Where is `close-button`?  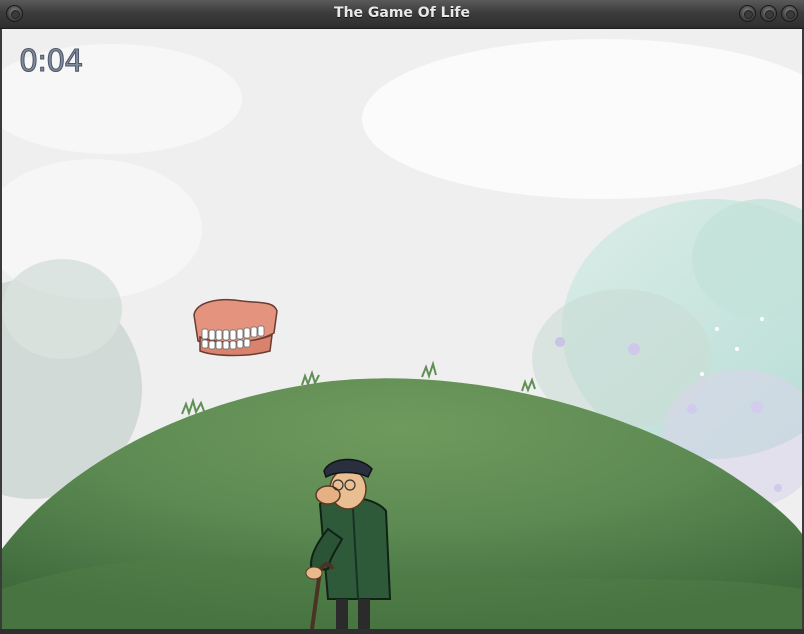
close-button is located at coordinates (789, 13).